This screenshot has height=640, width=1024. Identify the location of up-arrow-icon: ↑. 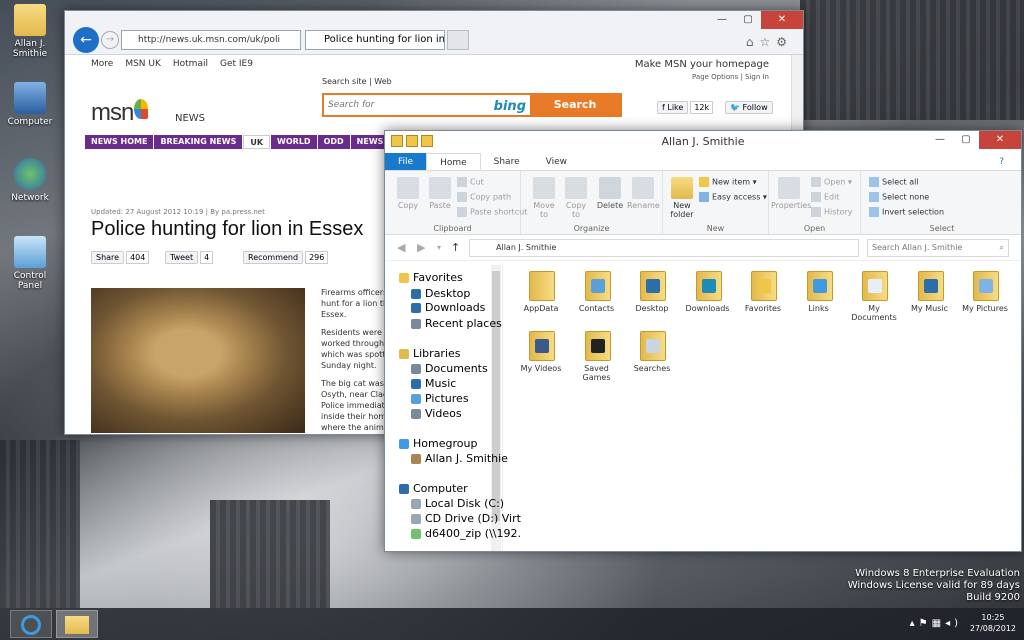
(455, 247).